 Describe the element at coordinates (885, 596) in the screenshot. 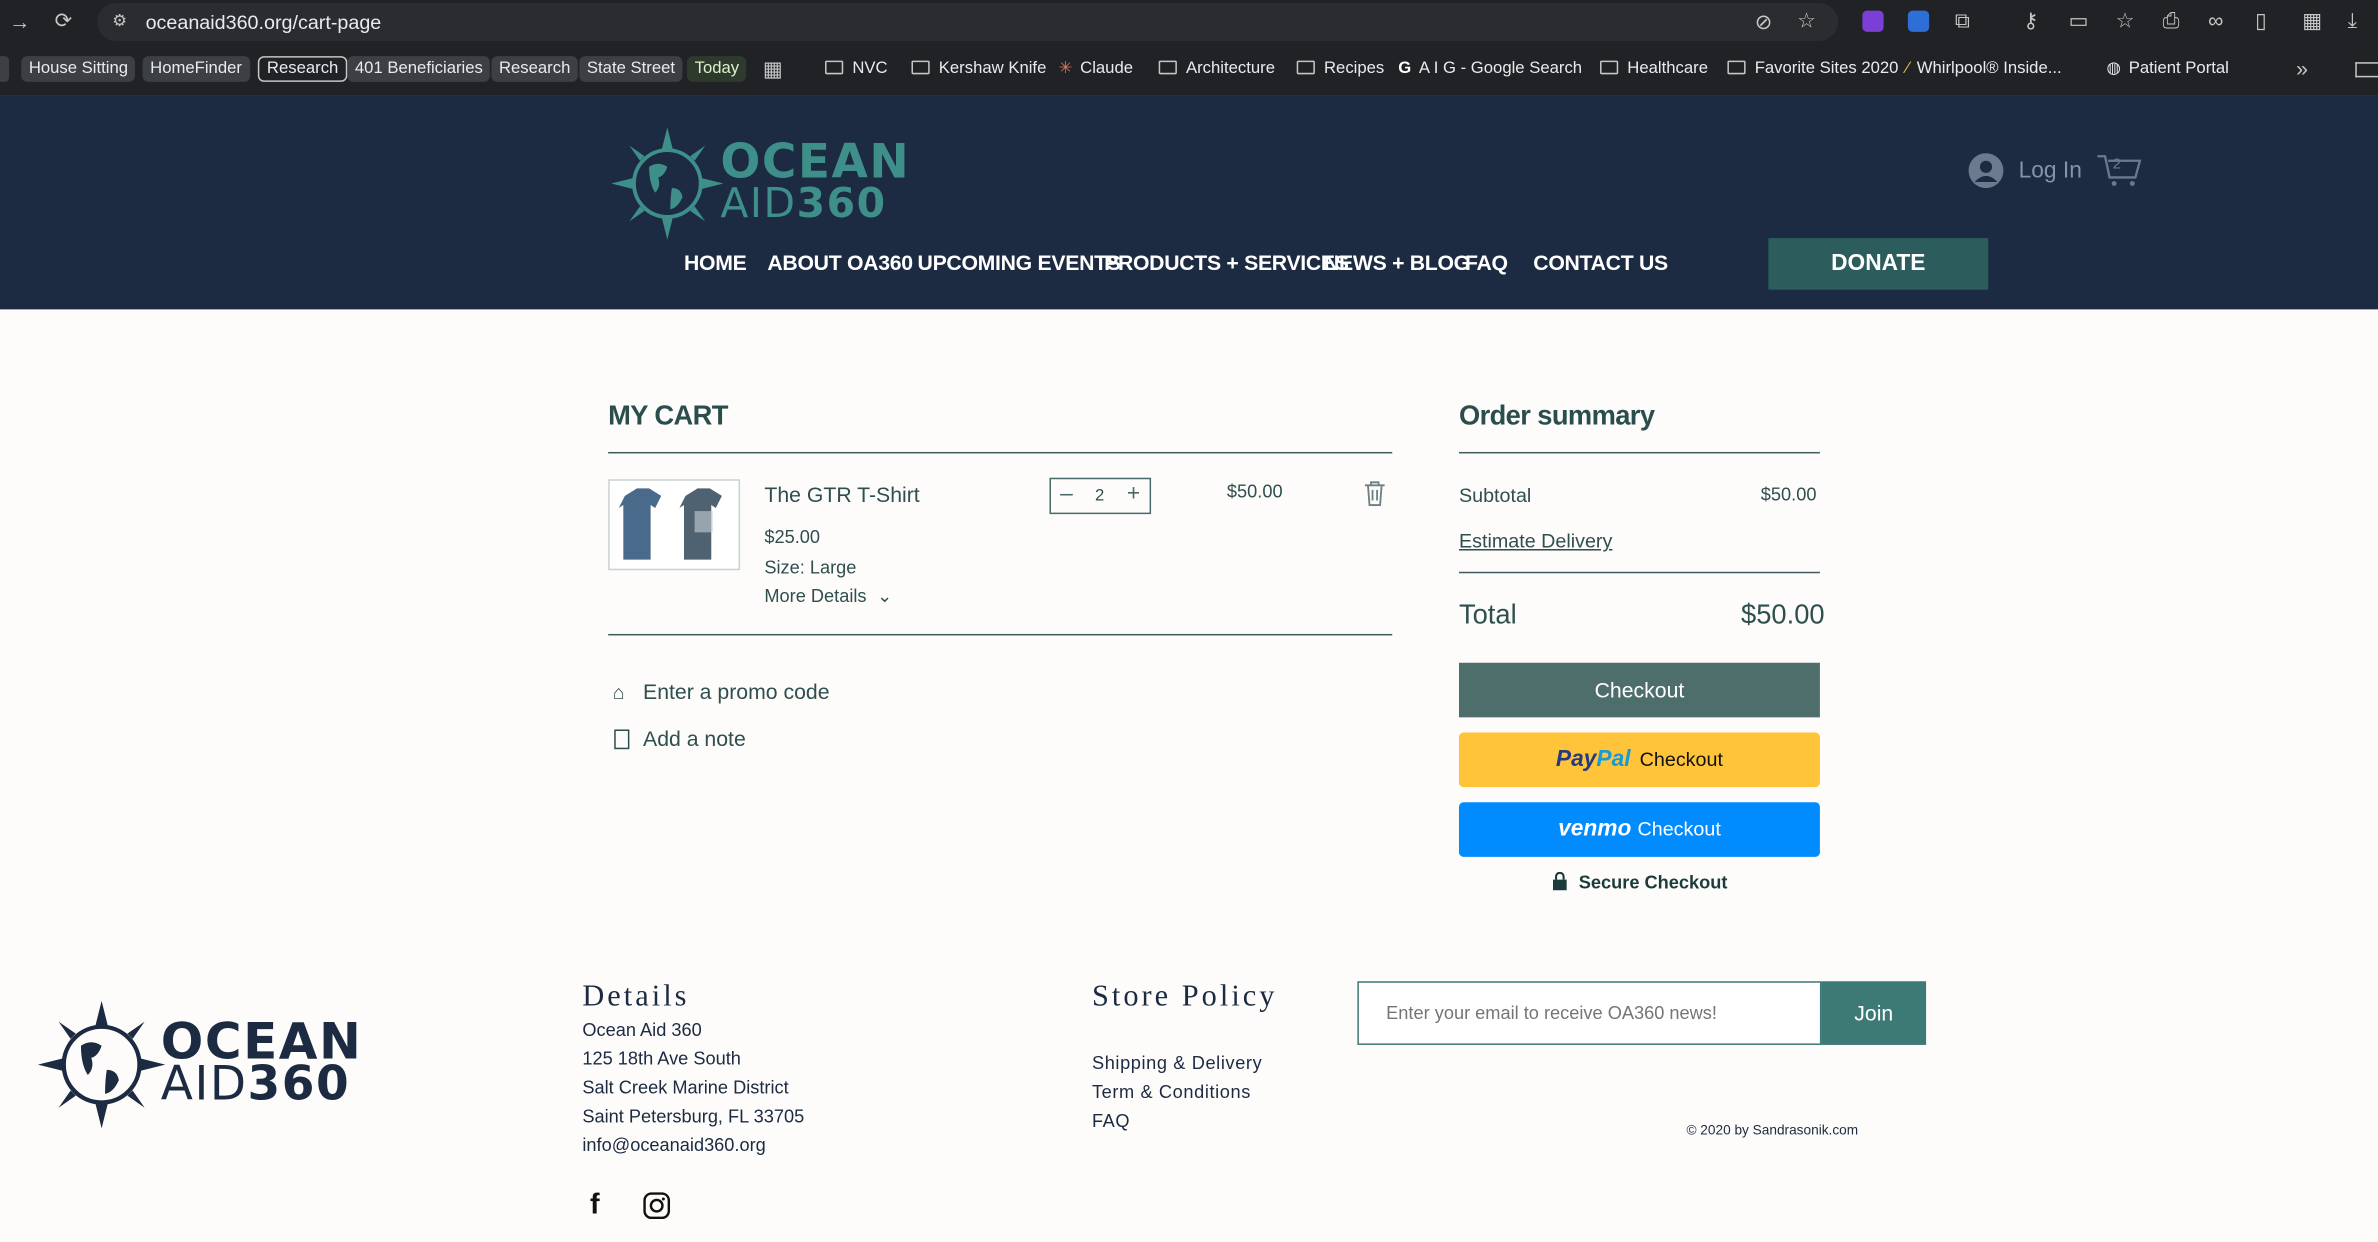

I see `chevron-down-icon: ⌄` at that location.